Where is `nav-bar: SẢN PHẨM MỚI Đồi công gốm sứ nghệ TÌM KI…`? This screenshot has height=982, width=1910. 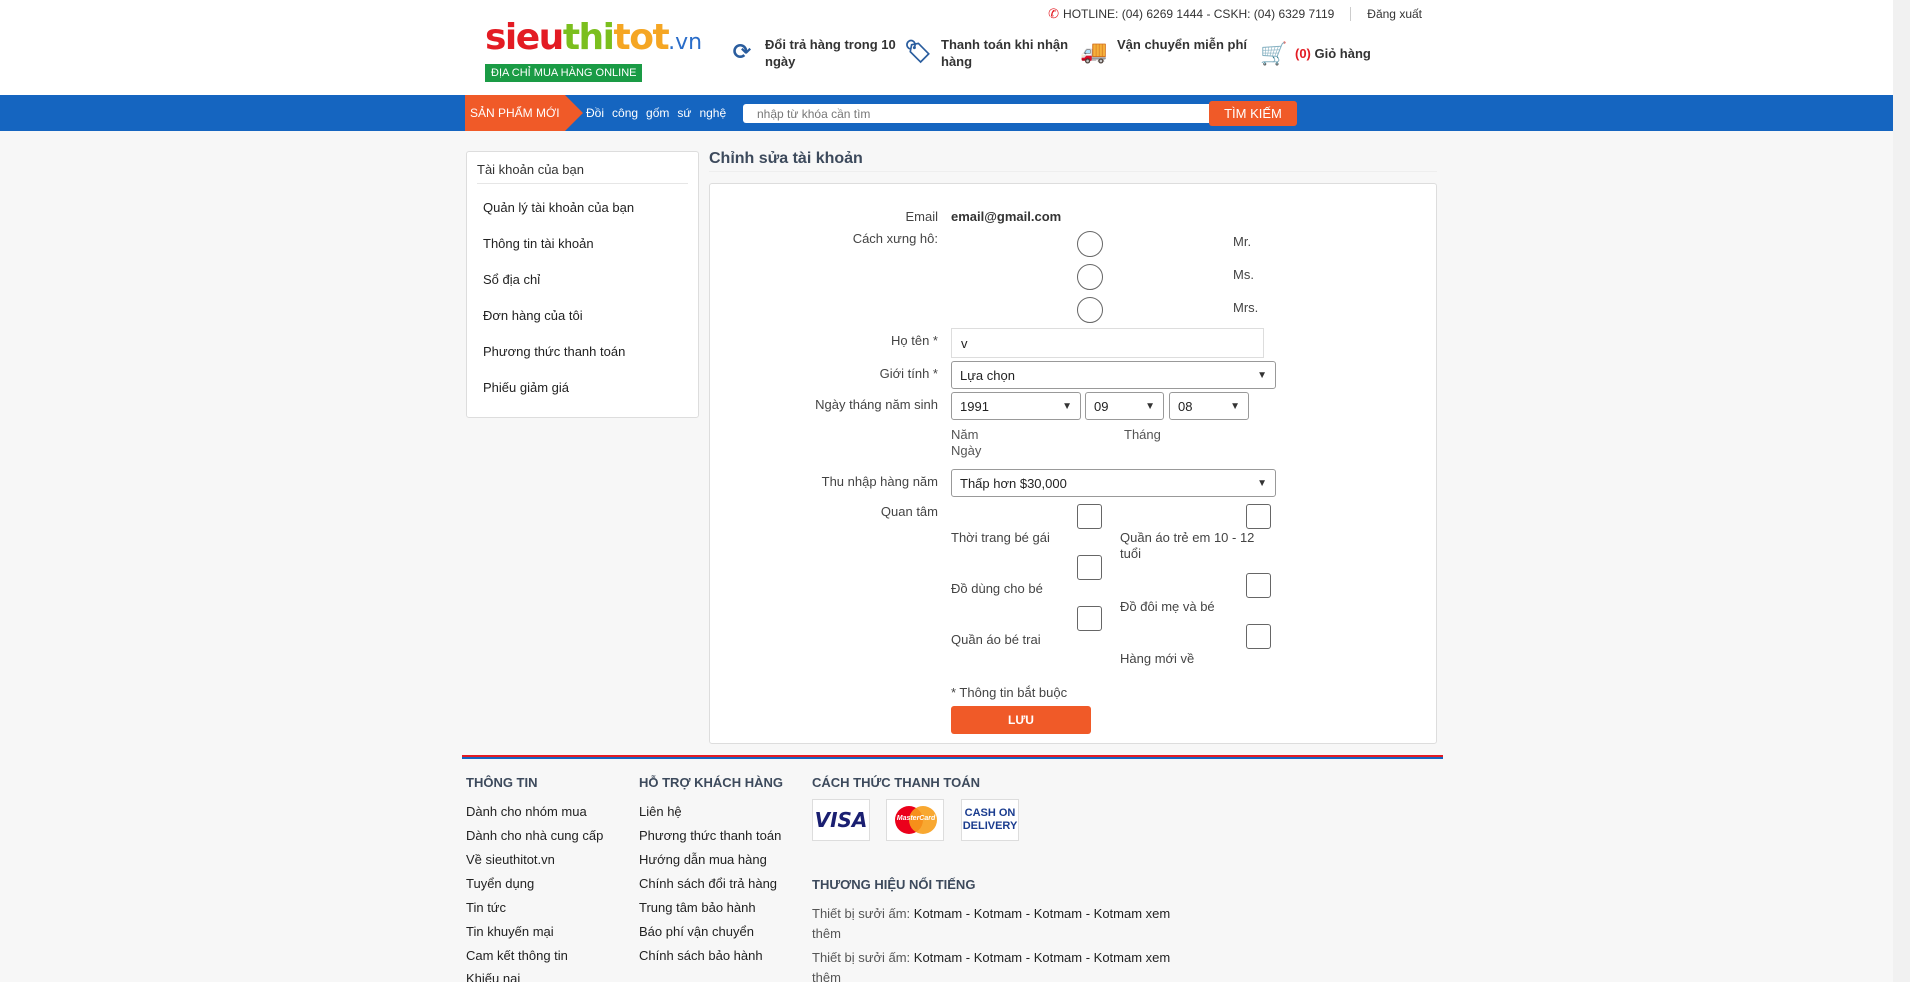
nav-bar: SẢN PHẨM MỚI Đồi công gốm sứ nghệ TÌM KI… is located at coordinates (955, 113).